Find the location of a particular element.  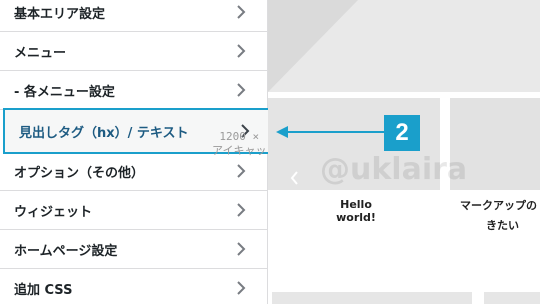

thumbnail-size-label: 1200 × is located at coordinates (239, 136).